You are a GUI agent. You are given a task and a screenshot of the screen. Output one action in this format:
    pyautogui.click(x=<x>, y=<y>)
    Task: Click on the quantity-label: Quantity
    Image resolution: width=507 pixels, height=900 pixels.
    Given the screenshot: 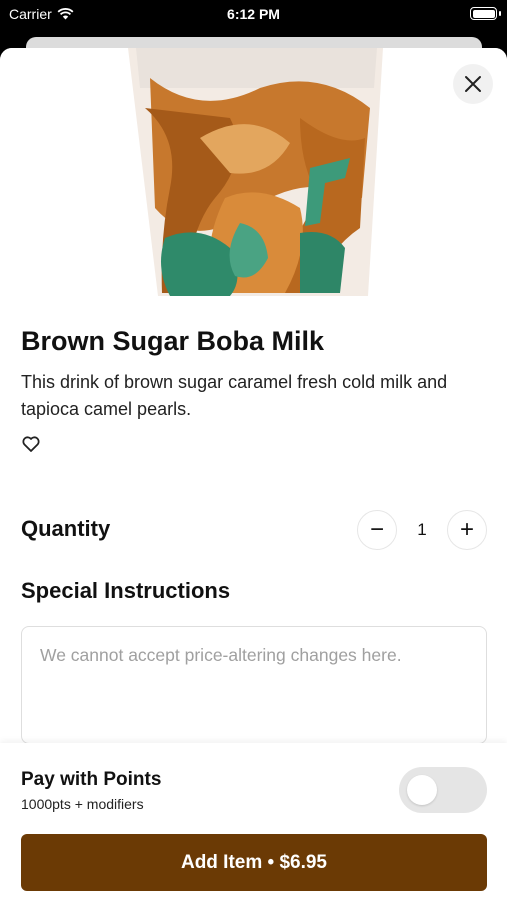 What is the action you would take?
    pyautogui.click(x=66, y=528)
    